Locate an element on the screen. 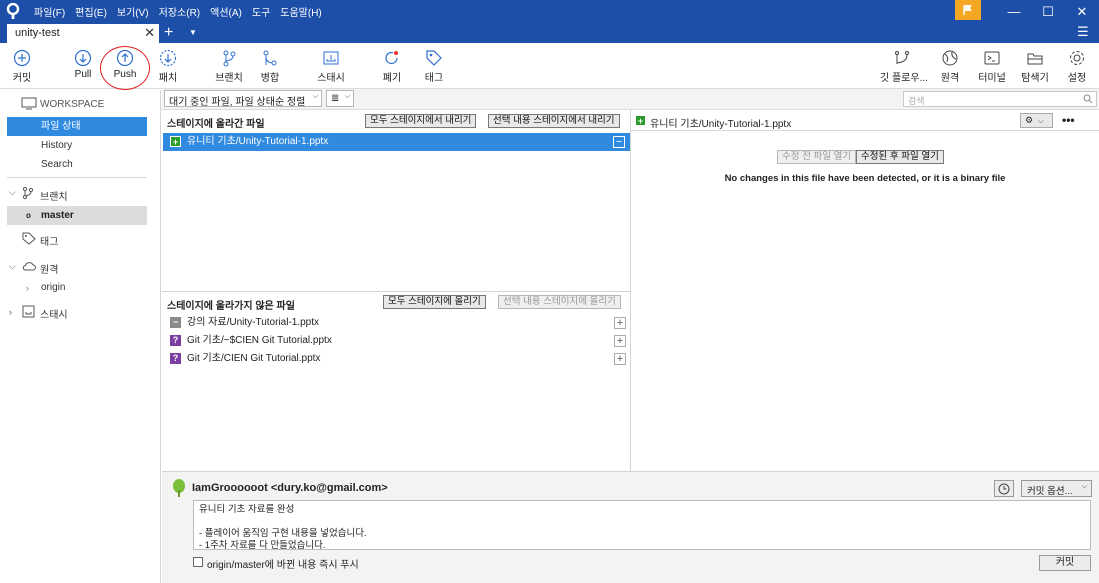  discard-button: 폐기 is located at coordinates (392, 66).